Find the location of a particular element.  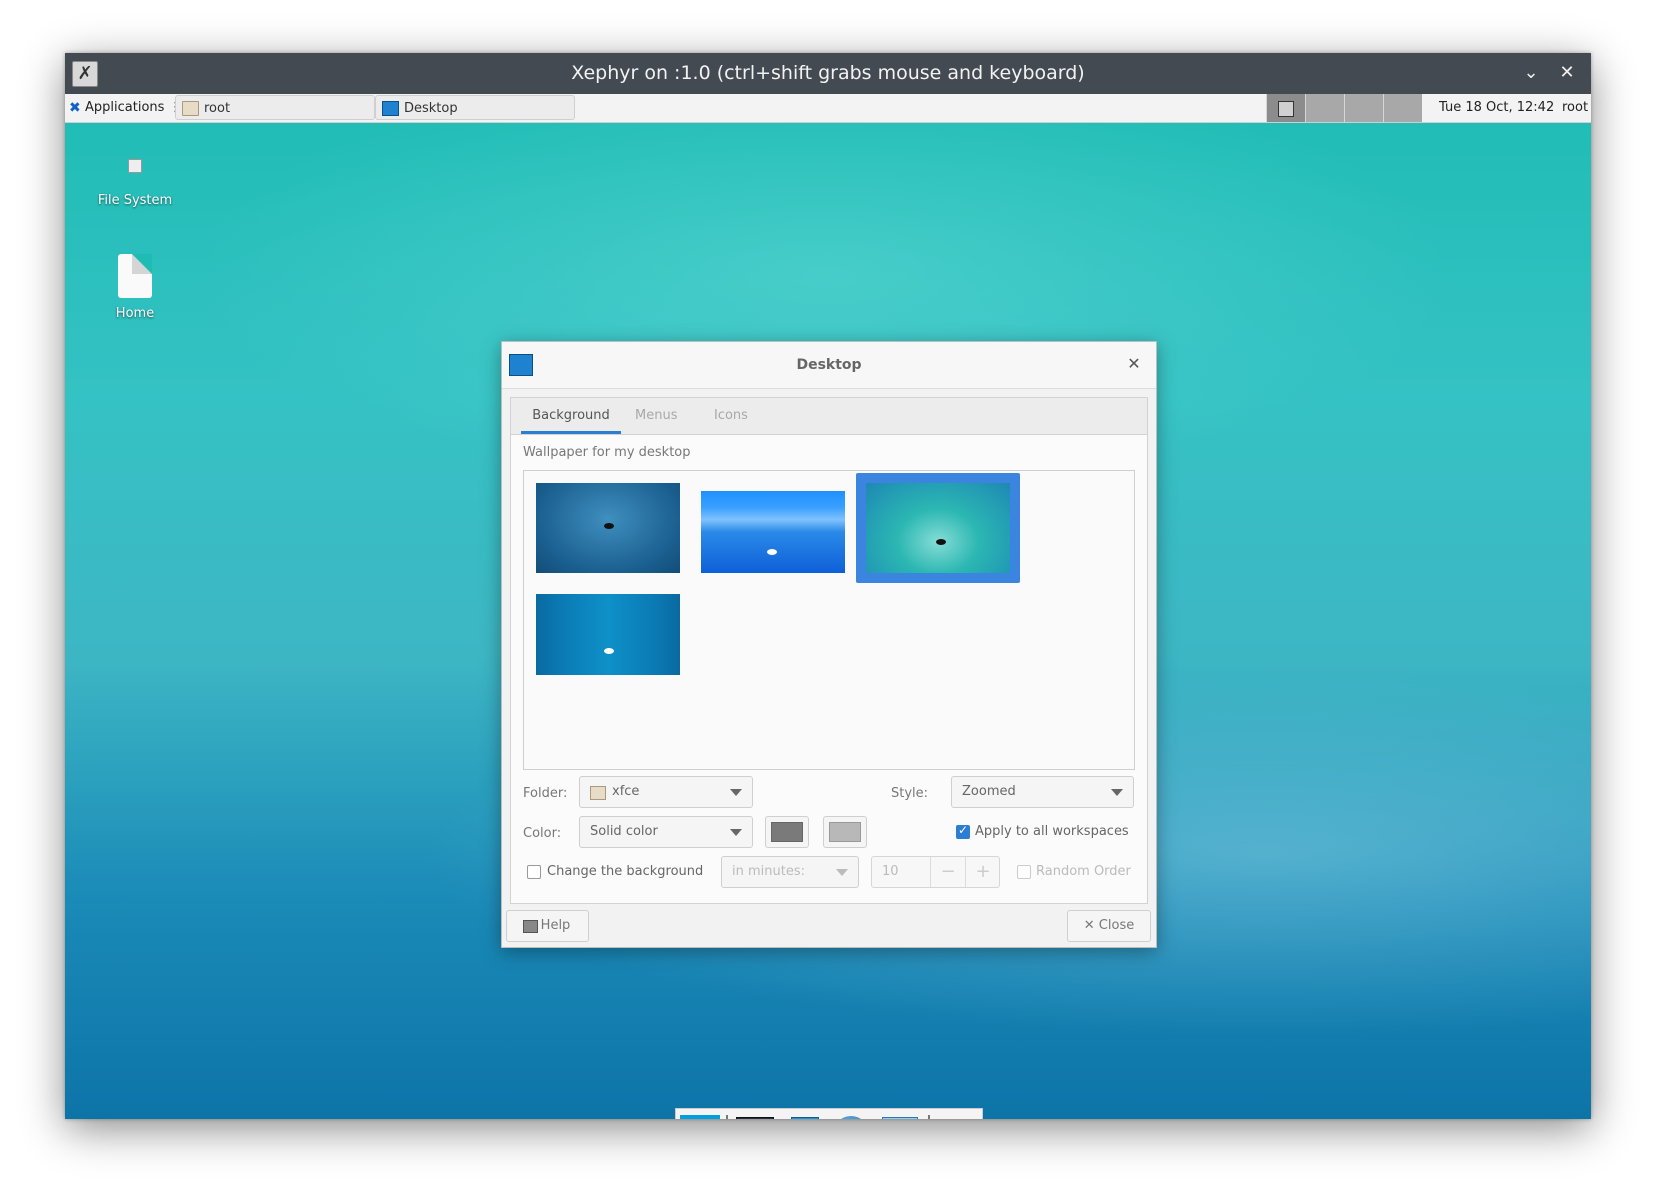

terminal-icon: >_ is located at coordinates (755, 1116).